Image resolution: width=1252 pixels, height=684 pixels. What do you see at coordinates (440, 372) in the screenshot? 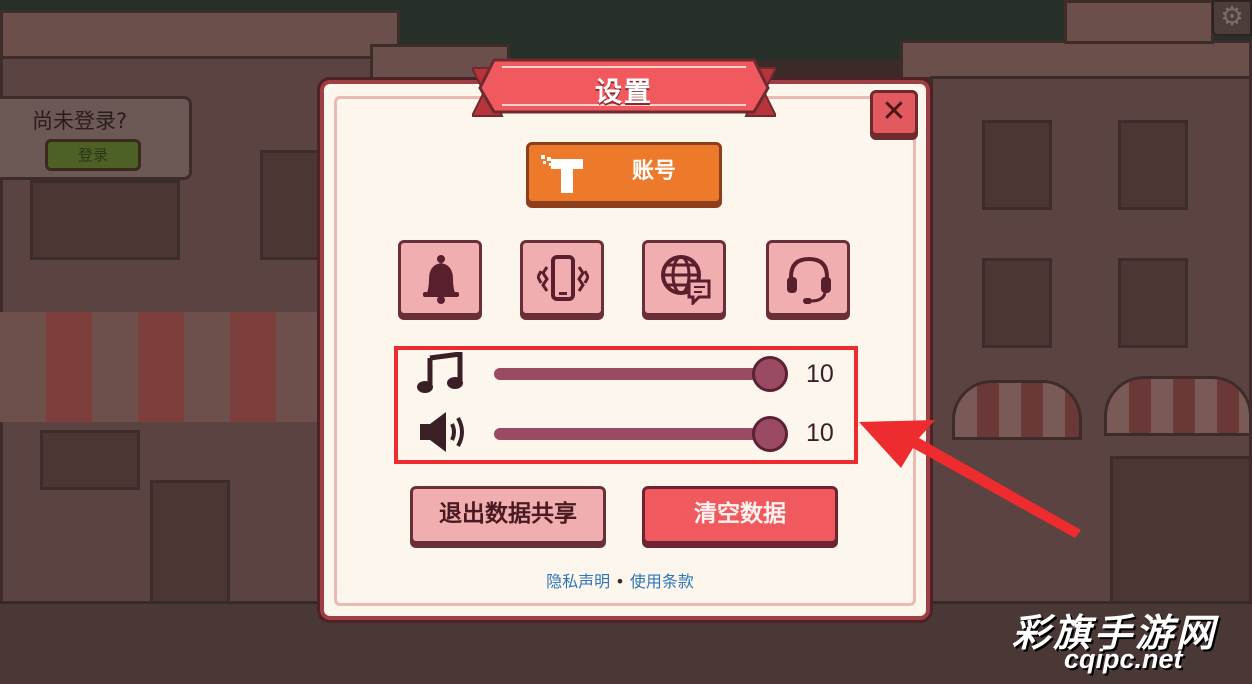
I see `music-note-icon` at bounding box center [440, 372].